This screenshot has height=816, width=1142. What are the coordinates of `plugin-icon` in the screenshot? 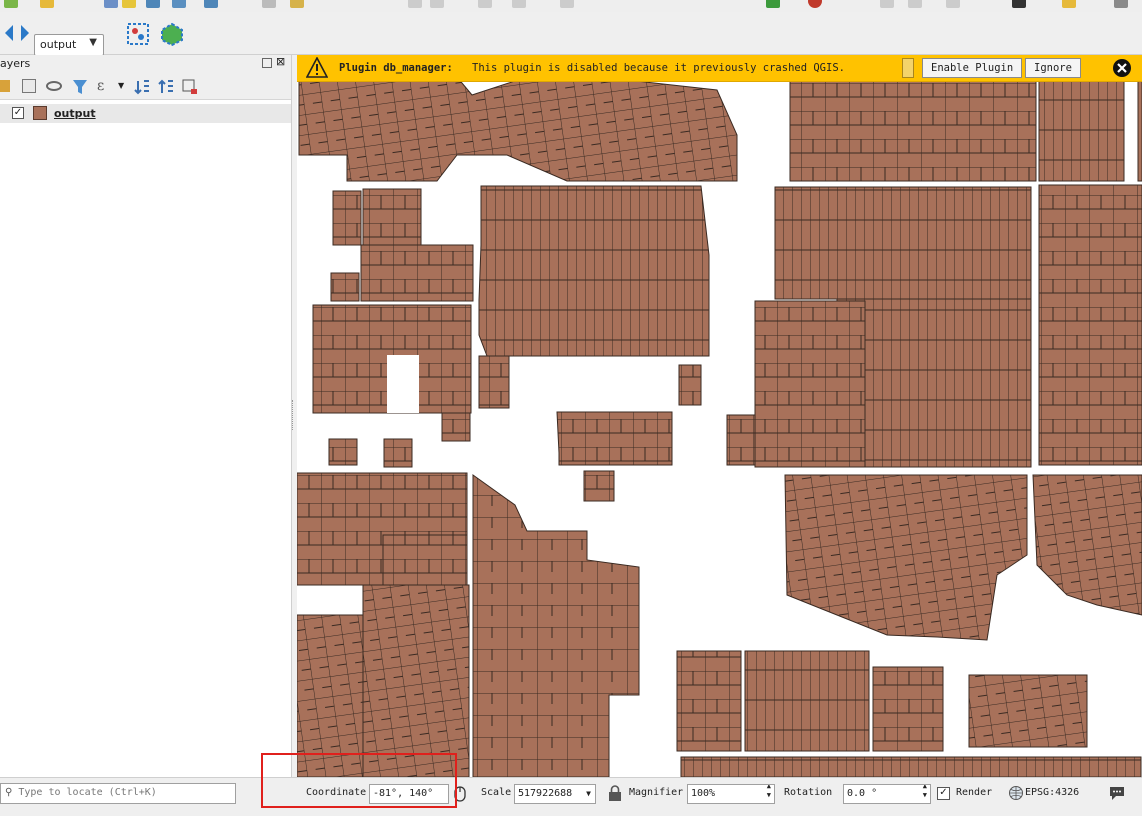 It's located at (773, 4).